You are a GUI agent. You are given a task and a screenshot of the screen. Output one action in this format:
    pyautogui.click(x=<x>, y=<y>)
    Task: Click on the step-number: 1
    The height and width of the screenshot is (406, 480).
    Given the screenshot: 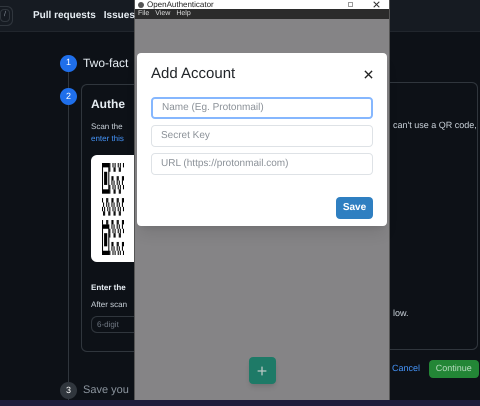 What is the action you would take?
    pyautogui.click(x=68, y=63)
    